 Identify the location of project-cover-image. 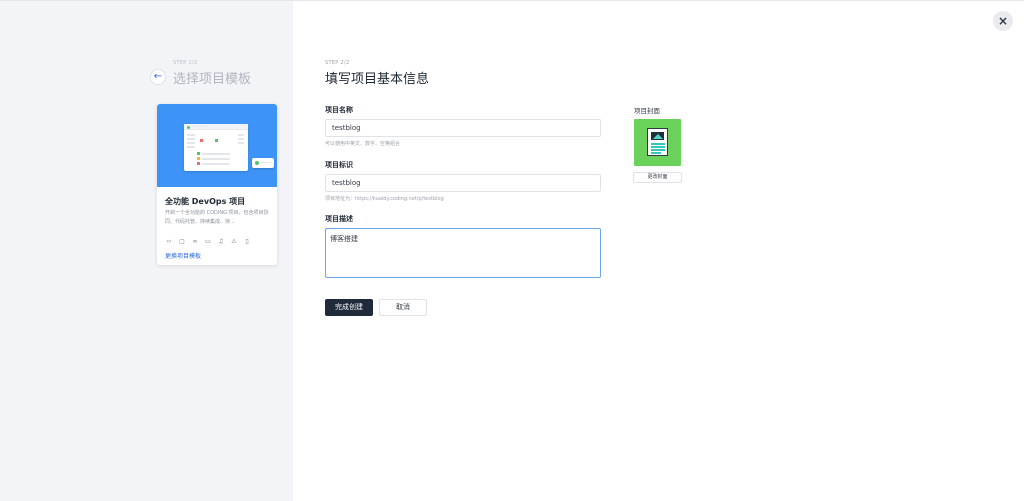
(657, 142).